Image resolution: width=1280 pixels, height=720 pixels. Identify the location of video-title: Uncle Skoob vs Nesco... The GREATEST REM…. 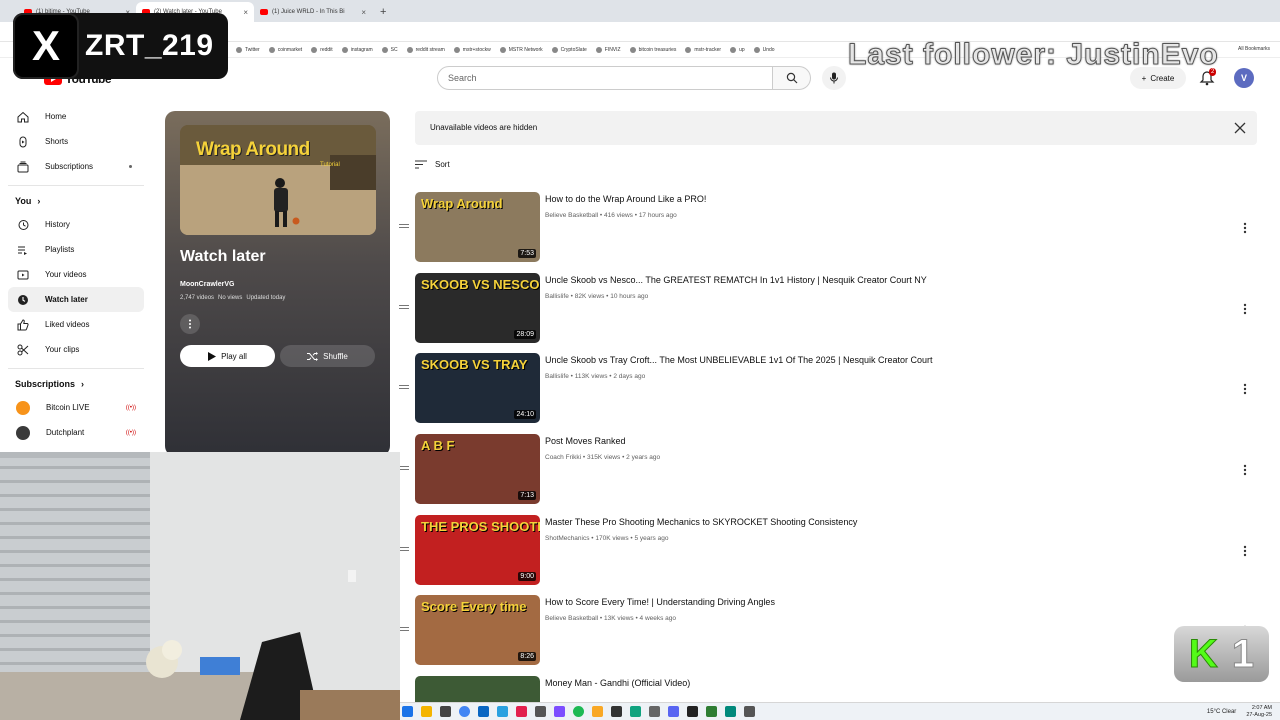
(736, 280).